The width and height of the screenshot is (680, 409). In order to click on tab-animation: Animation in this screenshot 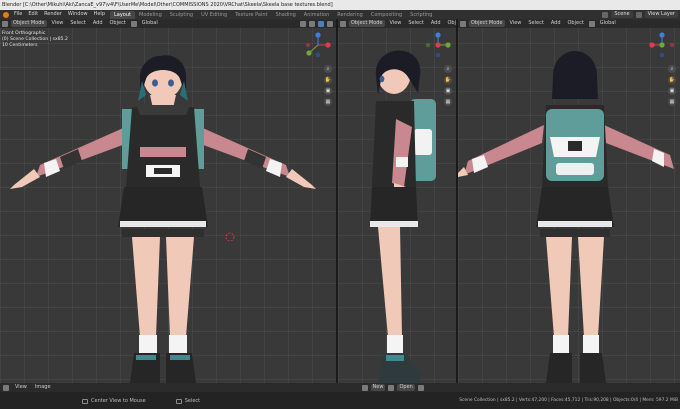, I will do `click(317, 15)`.